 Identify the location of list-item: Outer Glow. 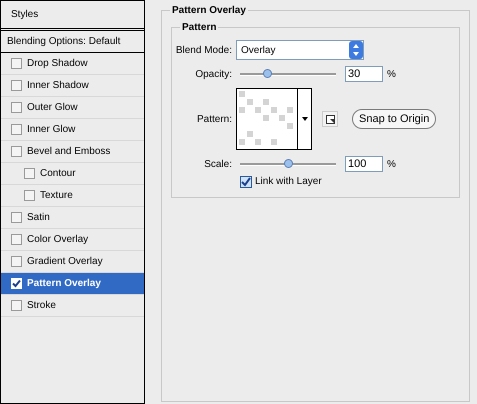
(72, 108).